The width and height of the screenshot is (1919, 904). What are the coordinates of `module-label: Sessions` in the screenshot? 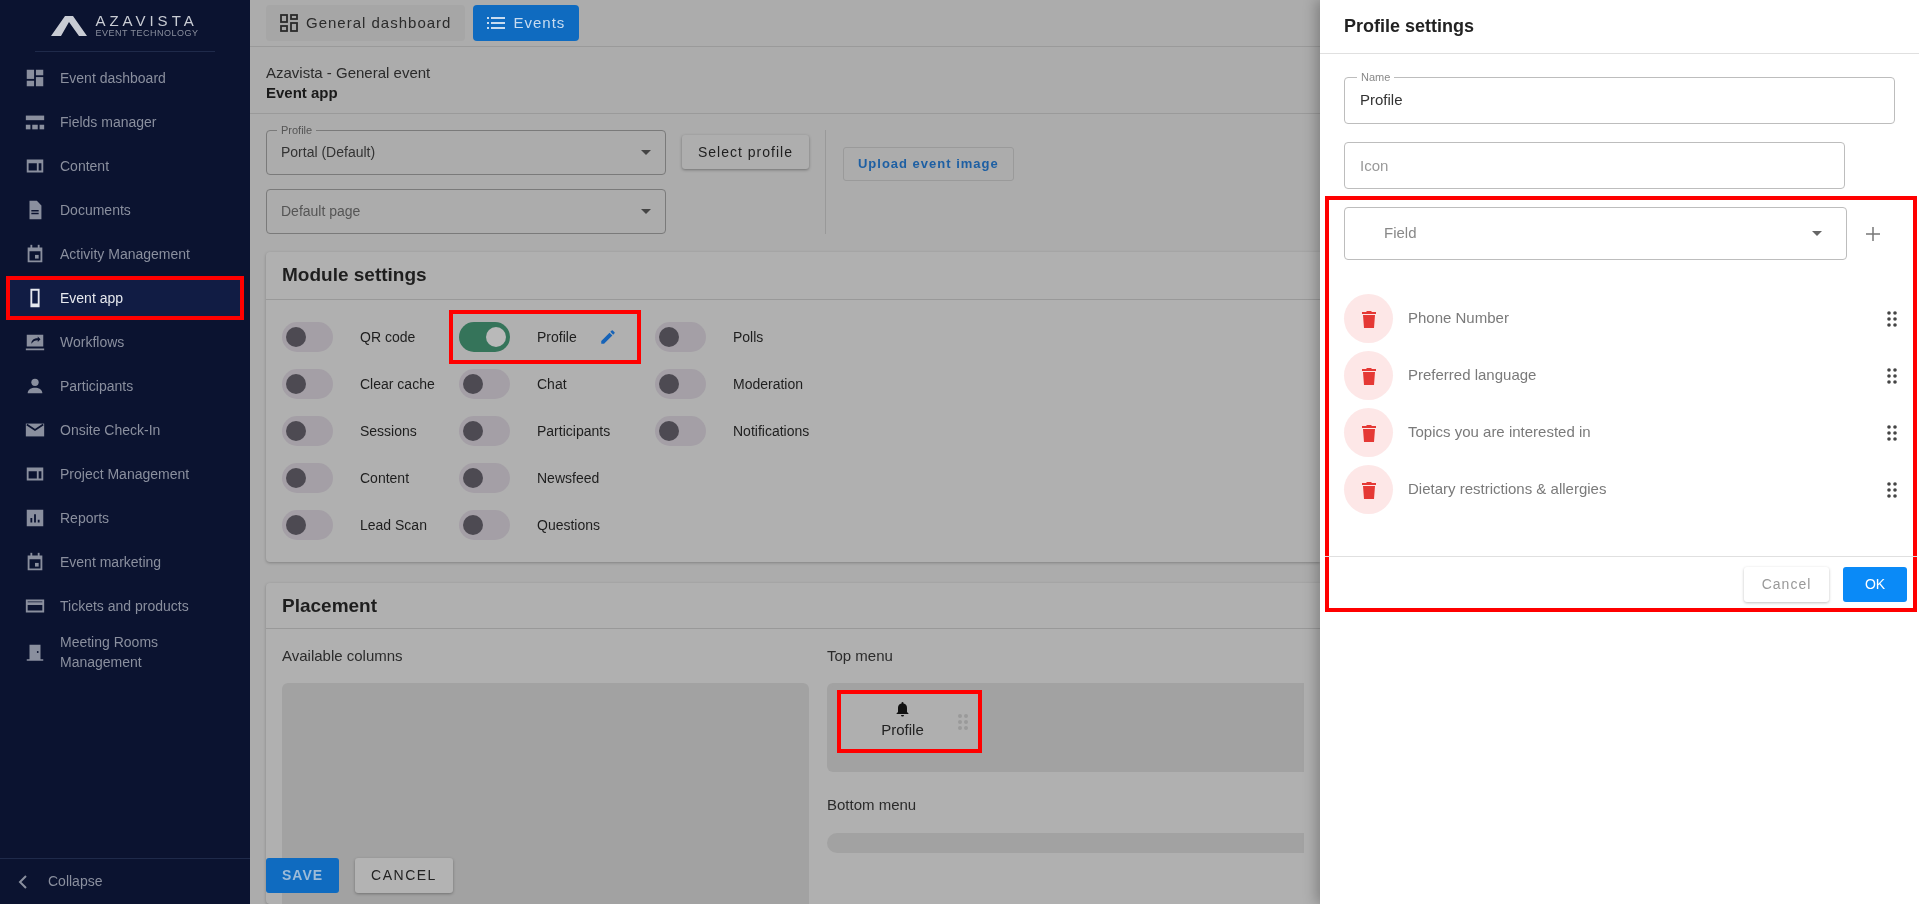 It's located at (388, 431).